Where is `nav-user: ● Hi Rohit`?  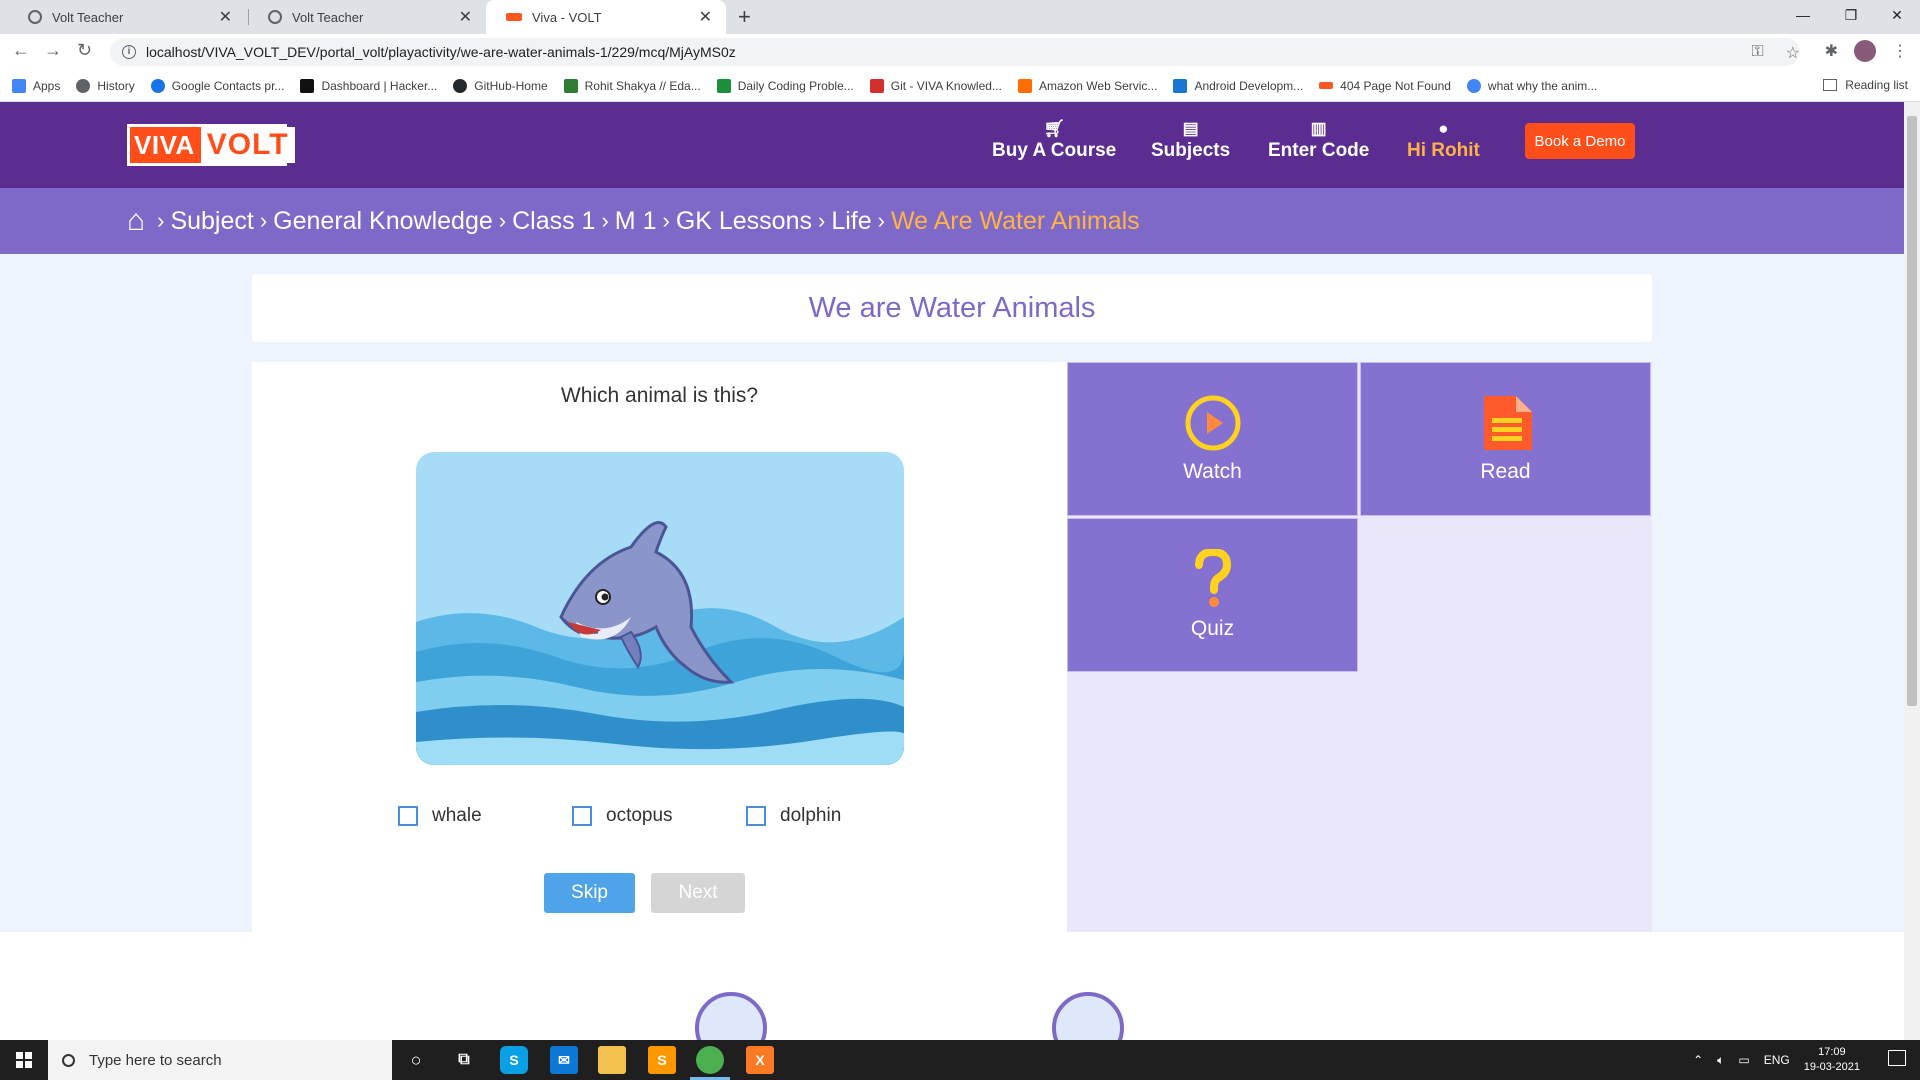
nav-user: ● Hi Rohit is located at coordinates (1443, 140).